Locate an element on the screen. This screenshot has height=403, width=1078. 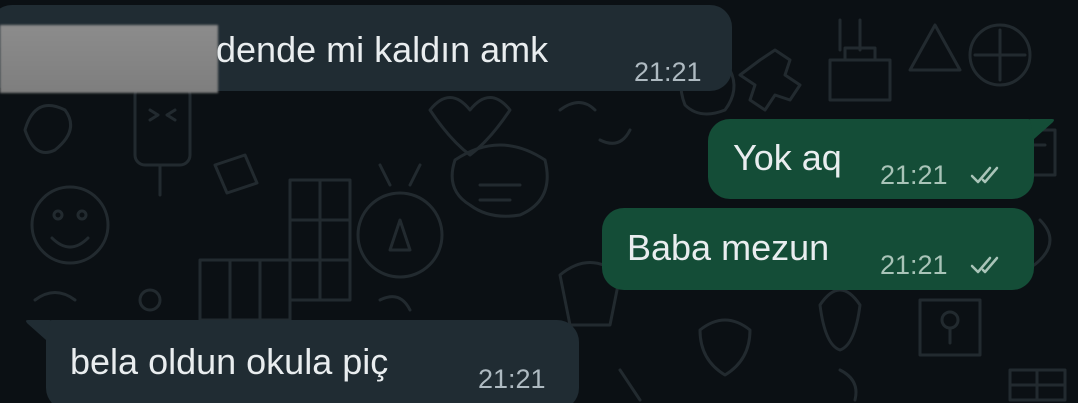
outgoing-message-bubble: Yok aq 21:21 is located at coordinates (871, 159).